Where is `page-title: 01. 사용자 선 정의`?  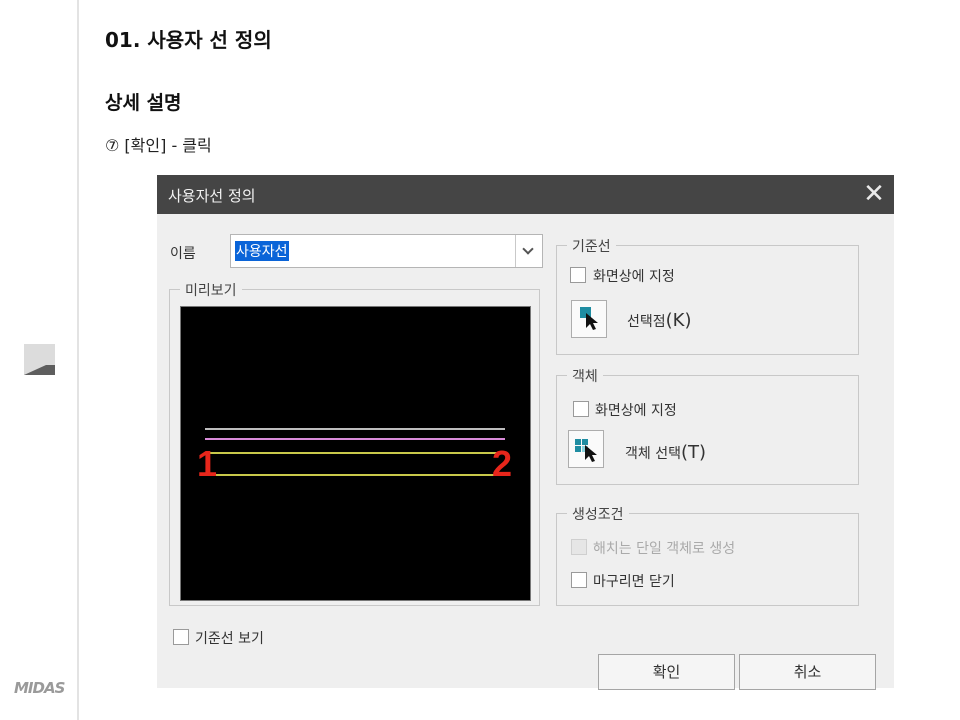
page-title: 01. 사용자 선 정의 is located at coordinates (188, 40).